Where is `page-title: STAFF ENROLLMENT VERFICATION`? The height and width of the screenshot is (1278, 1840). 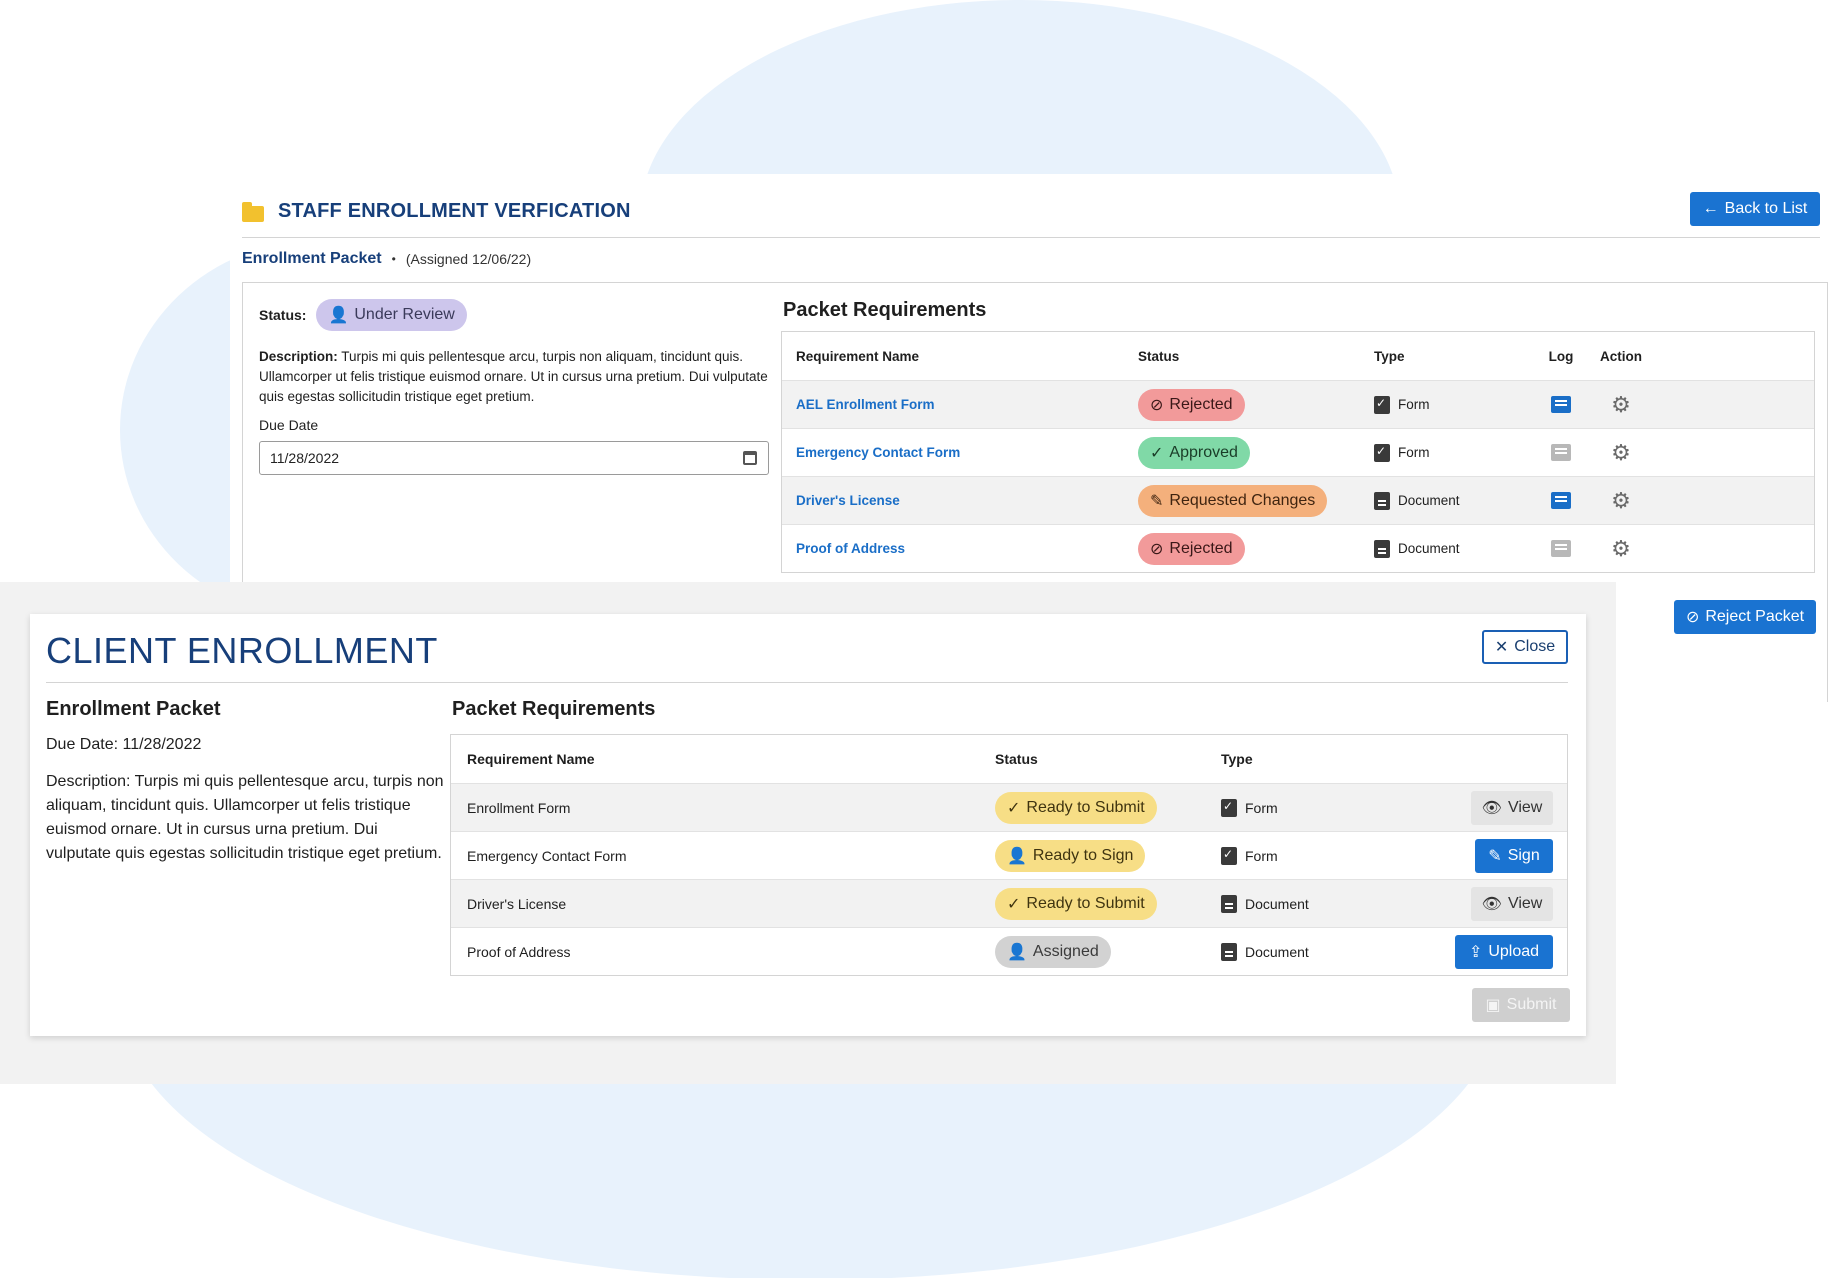
page-title: STAFF ENROLLMENT VERFICATION is located at coordinates (454, 211).